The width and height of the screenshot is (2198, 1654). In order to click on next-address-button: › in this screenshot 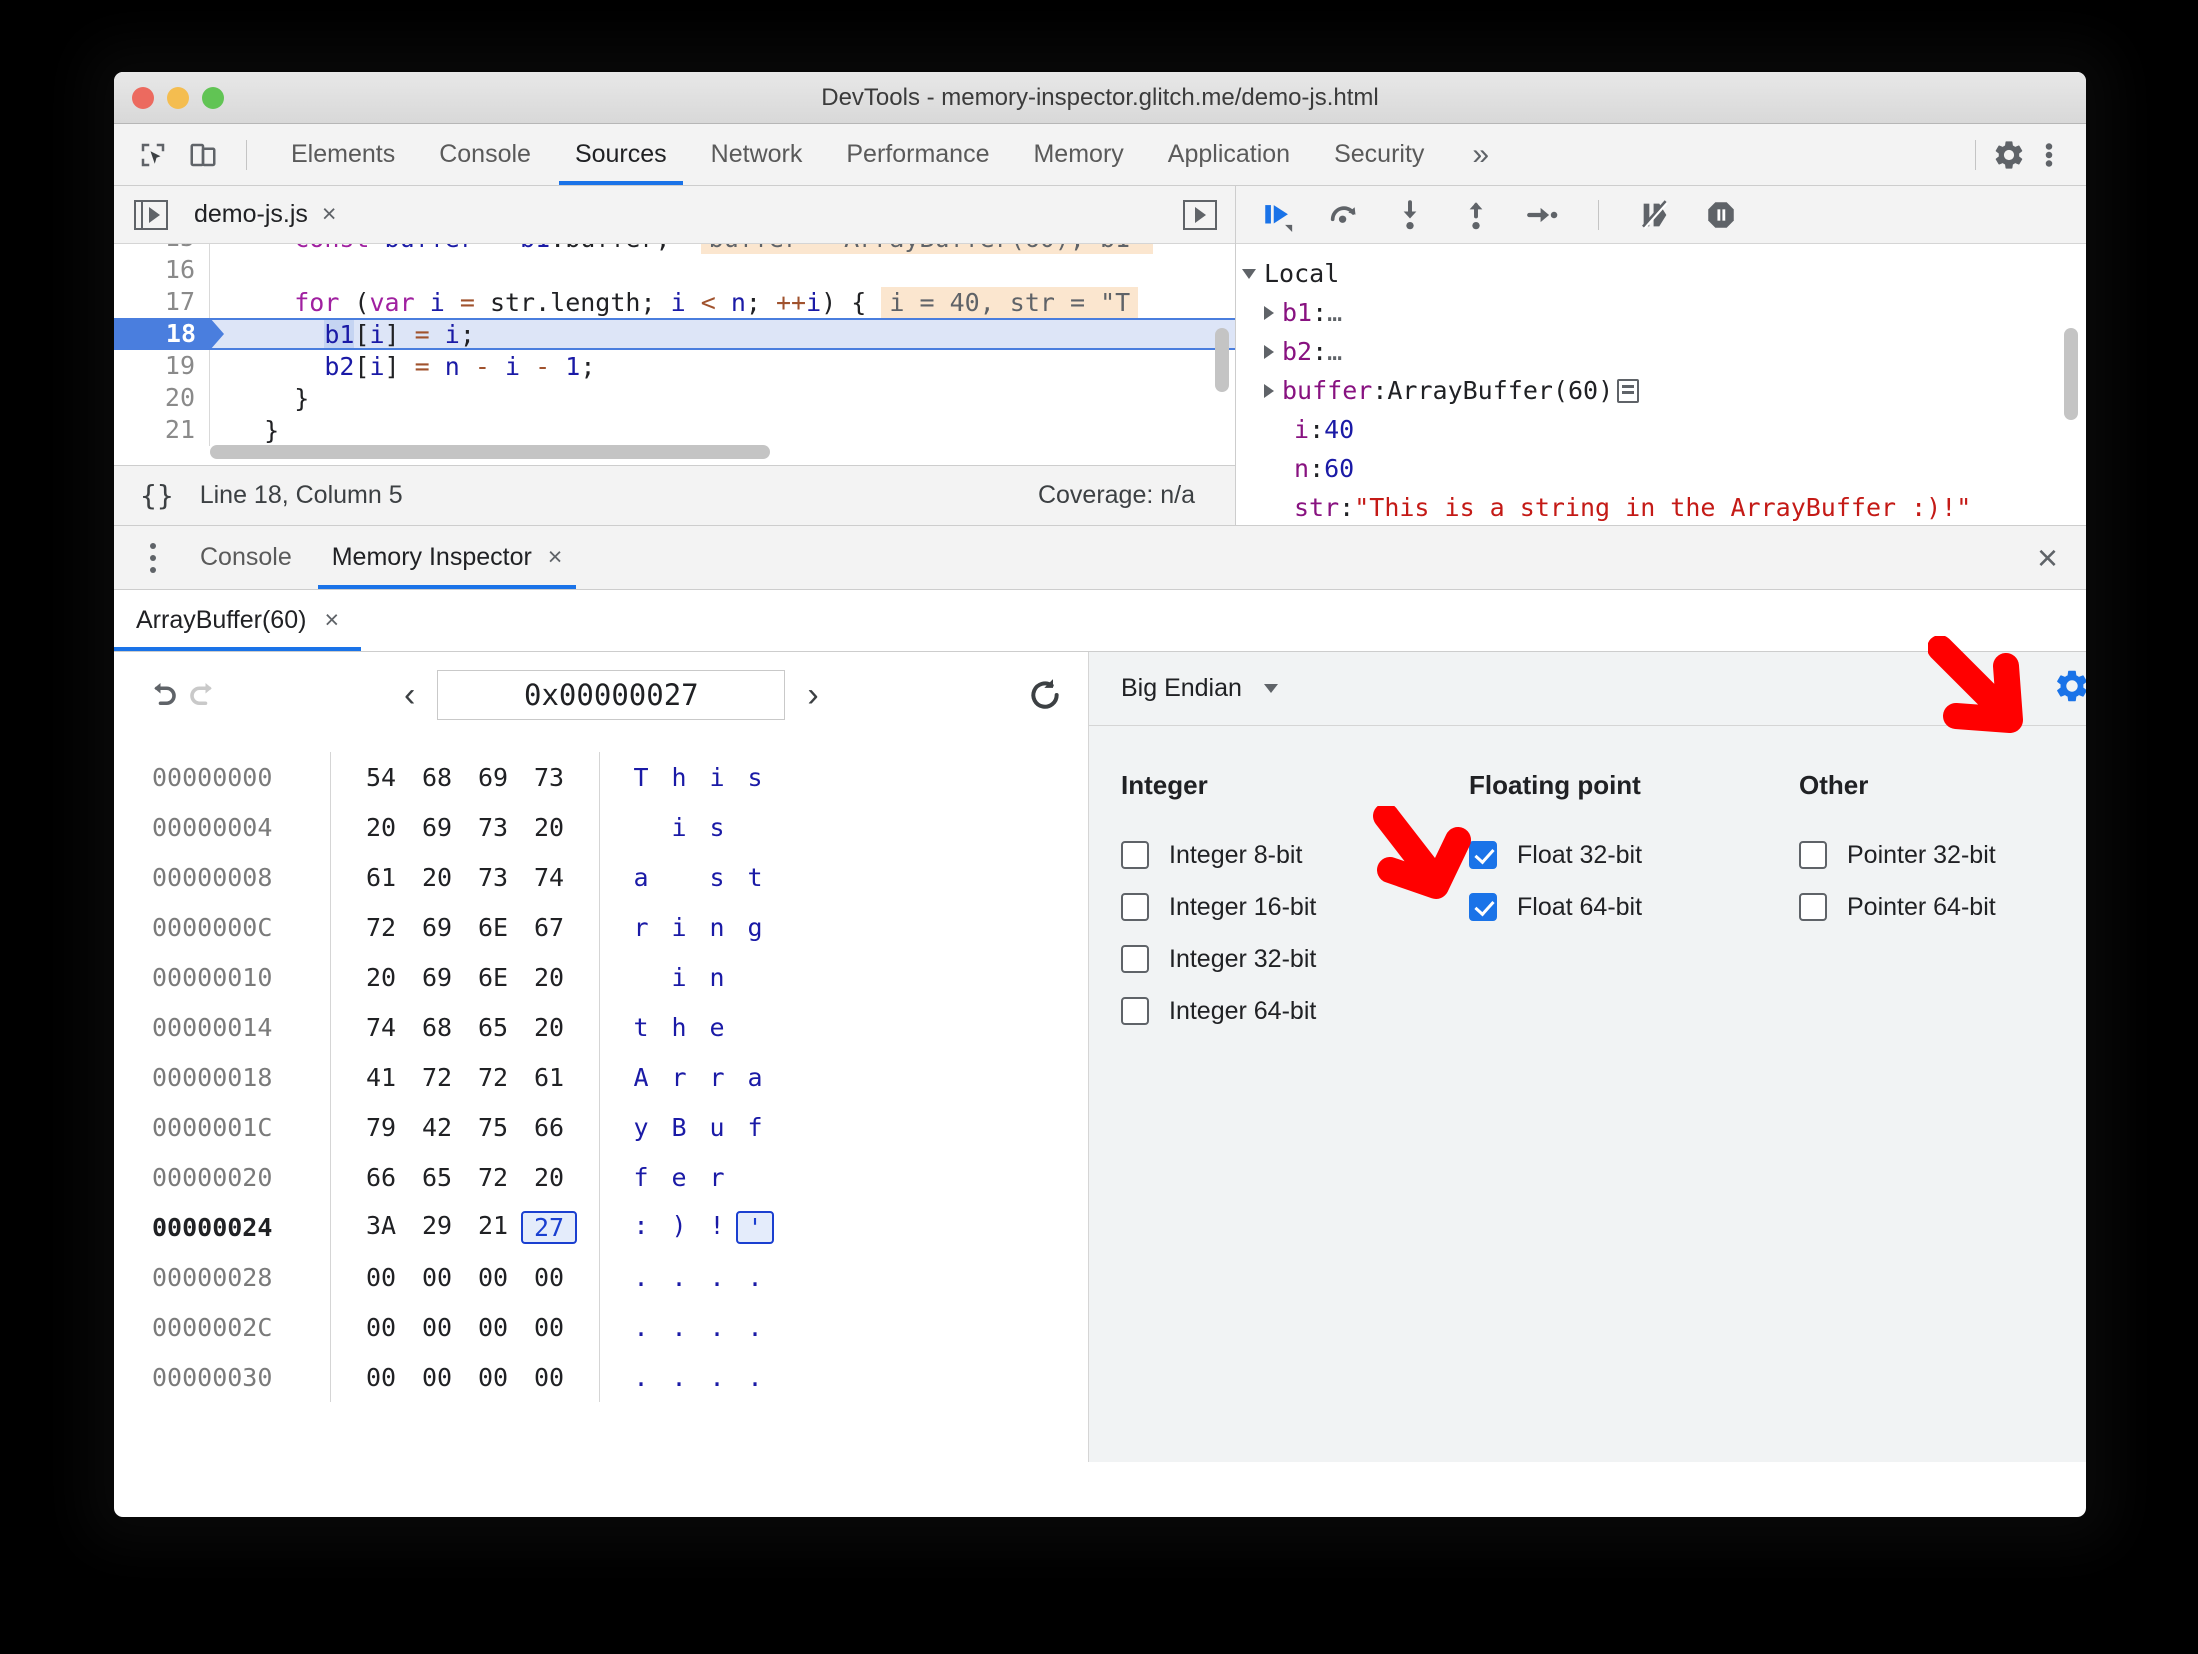, I will do `click(812, 695)`.